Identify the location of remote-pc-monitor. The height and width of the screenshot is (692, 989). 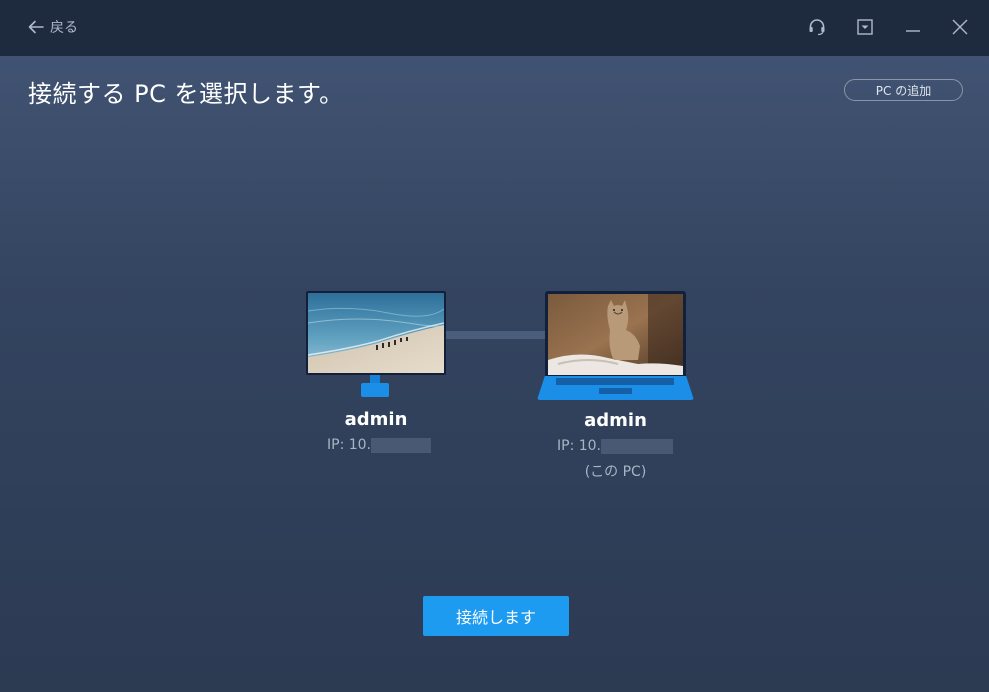
(376, 333).